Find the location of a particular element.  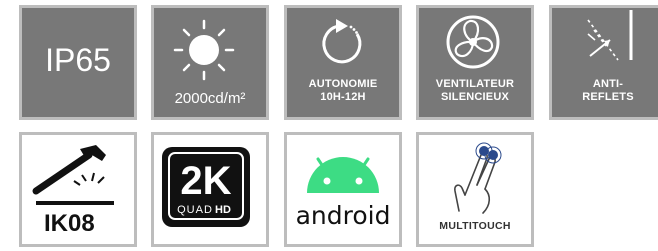

fan-caption: VENTILATEUR SILENCIEUX is located at coordinates (475, 91).